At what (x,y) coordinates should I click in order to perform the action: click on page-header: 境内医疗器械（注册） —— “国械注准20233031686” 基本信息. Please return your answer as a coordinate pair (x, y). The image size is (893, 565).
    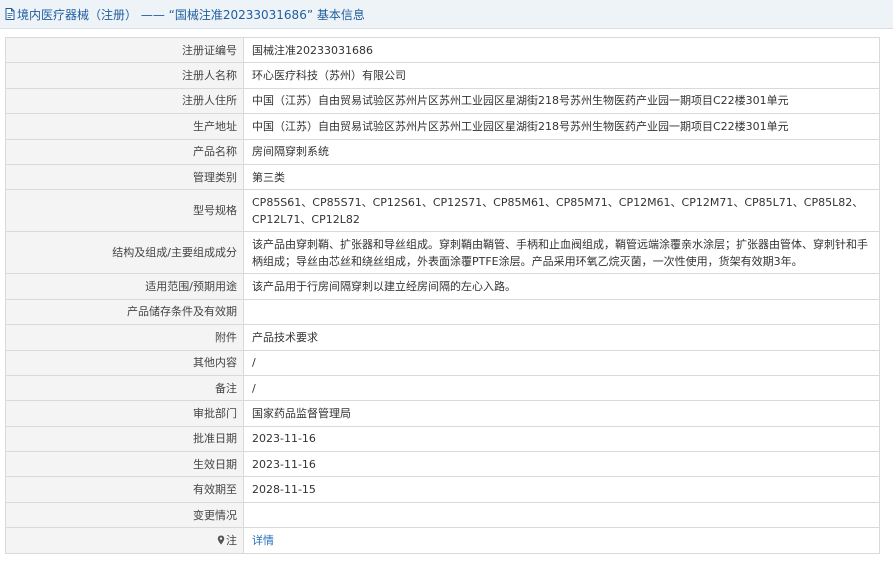
    Looking at the image, I should click on (446, 14).